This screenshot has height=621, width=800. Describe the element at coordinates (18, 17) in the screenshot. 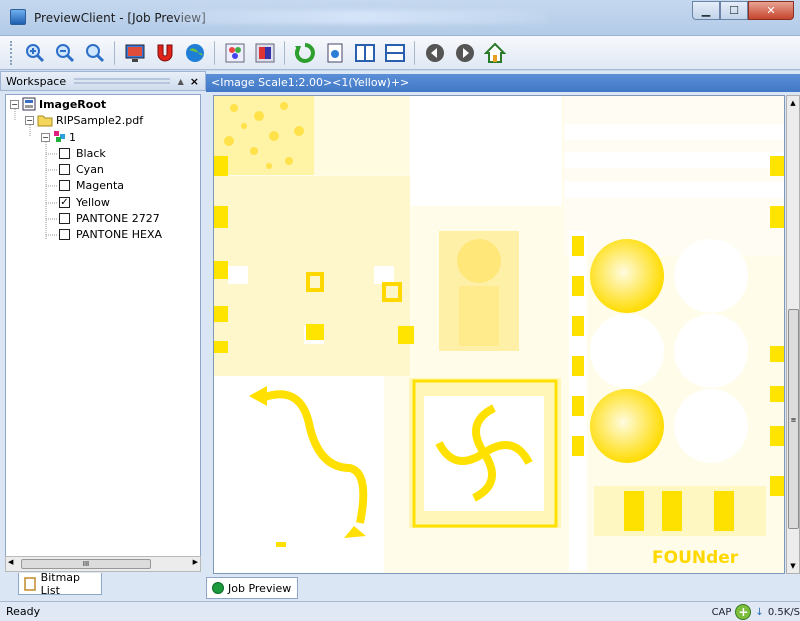

I see `app-icon` at that location.